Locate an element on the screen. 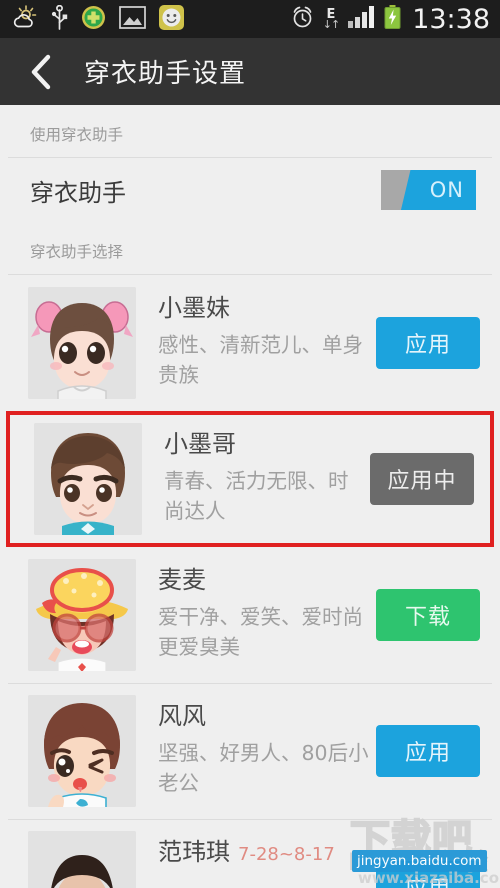 The width and height of the screenshot is (500, 888). list-item-text: 麦麦 爱干净、爱笑、爱时尚更爱臭美 is located at coordinates (253, 610).